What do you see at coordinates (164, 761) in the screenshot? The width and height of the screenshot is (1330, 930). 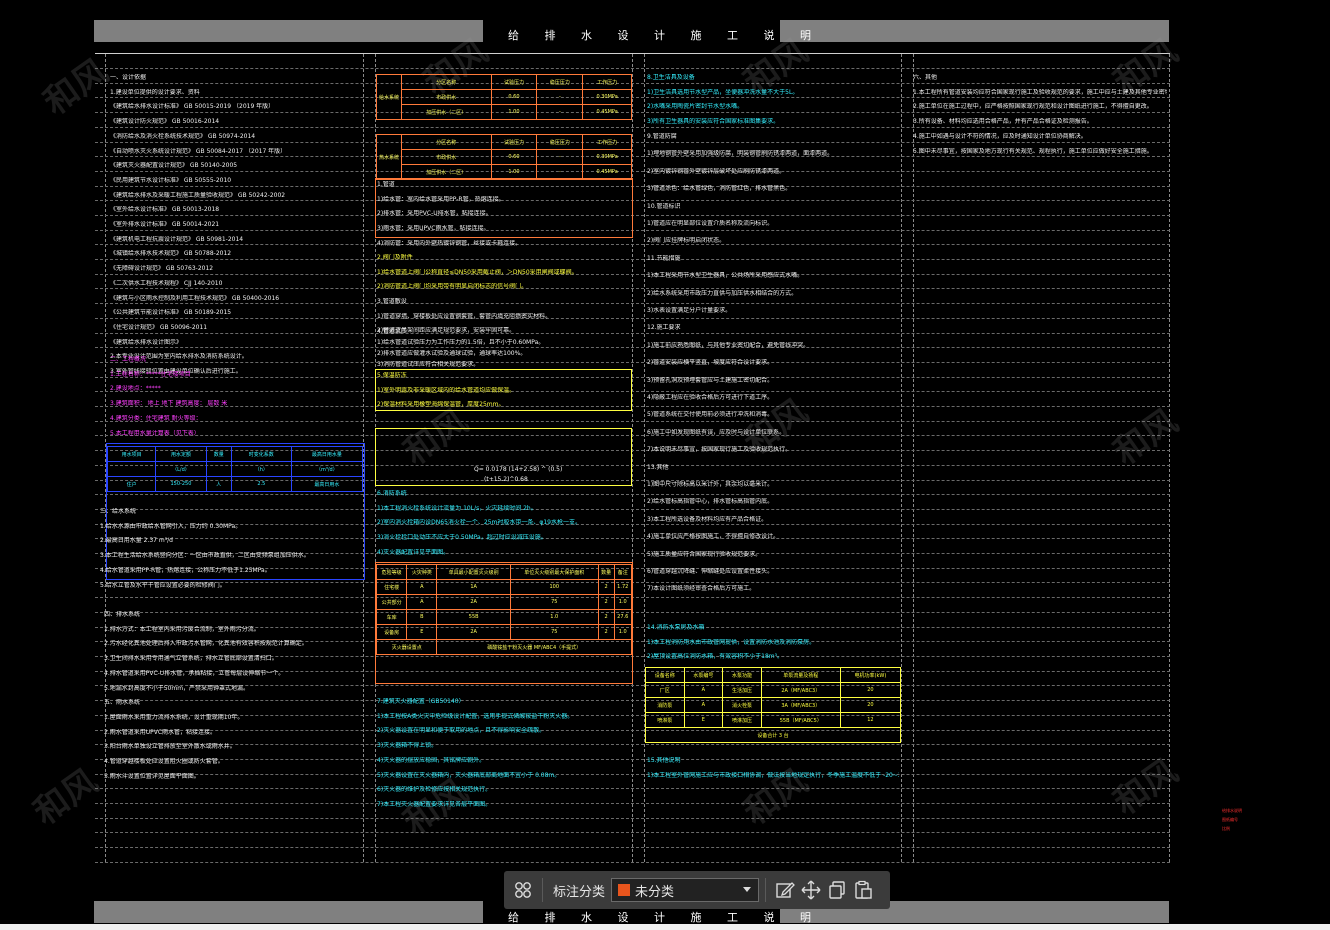 I see `note-line: 4.管道穿越楼板处应设置阻火圈或防火套管。` at bounding box center [164, 761].